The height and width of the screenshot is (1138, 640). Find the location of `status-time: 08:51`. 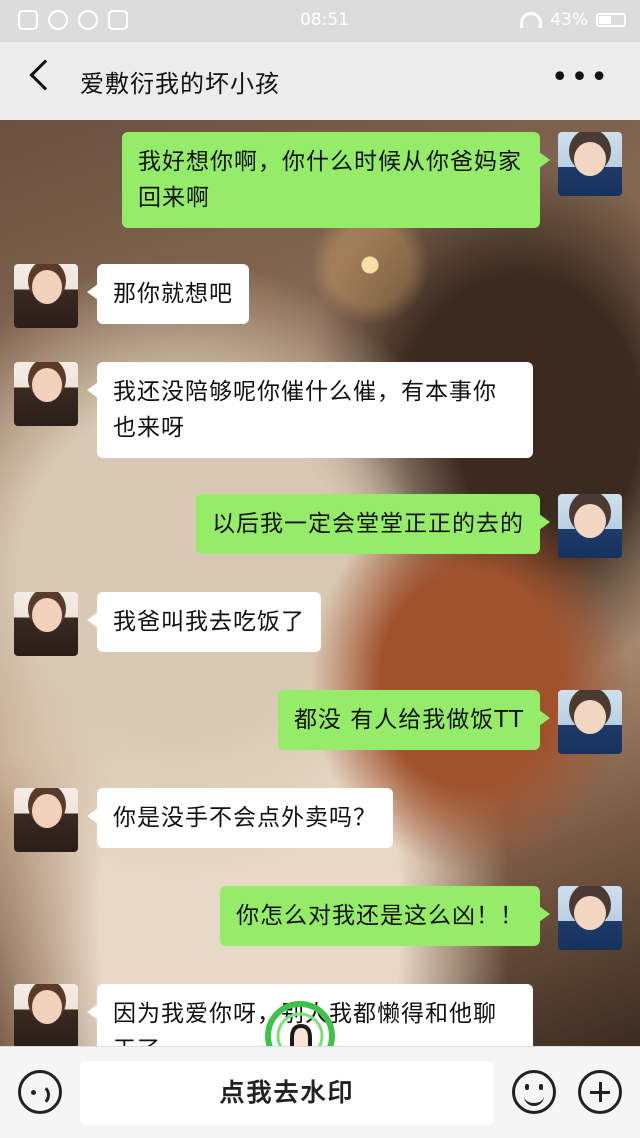

status-time: 08:51 is located at coordinates (324, 20).